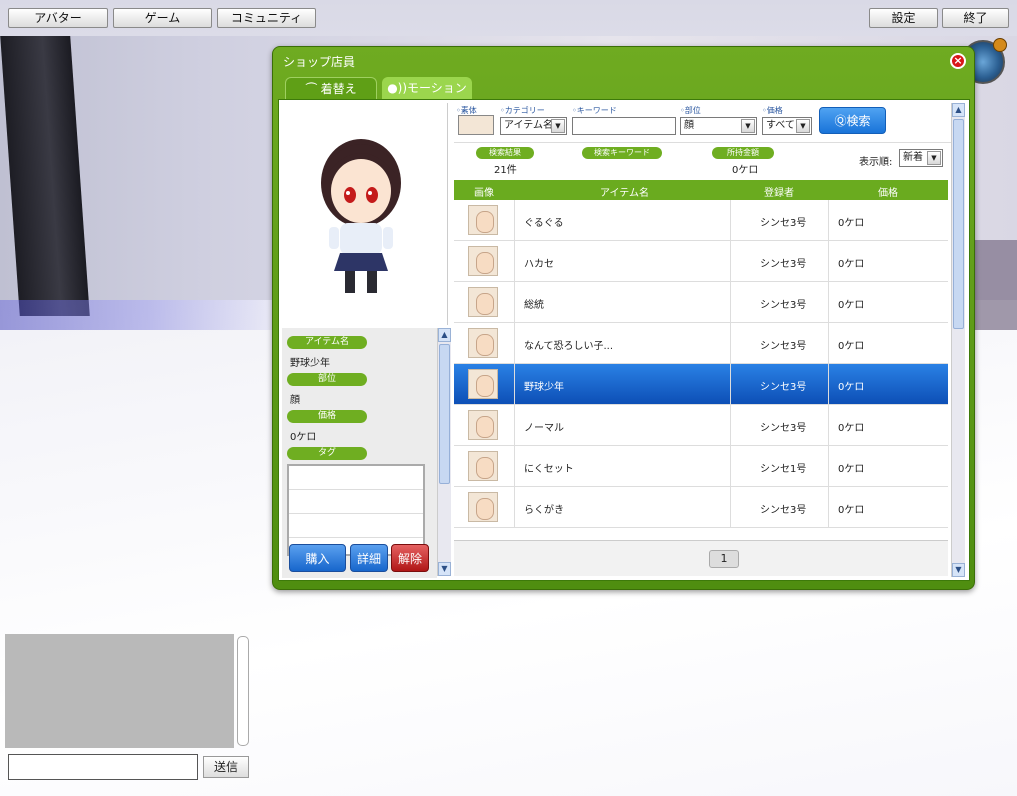  I want to click on table-row: らくがき シンセ3号 0ケロ, so click(701, 507).